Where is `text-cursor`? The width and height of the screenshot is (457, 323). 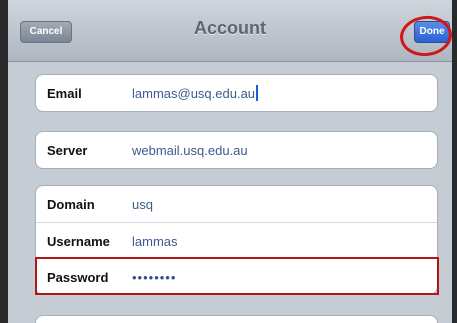
text-cursor is located at coordinates (257, 93).